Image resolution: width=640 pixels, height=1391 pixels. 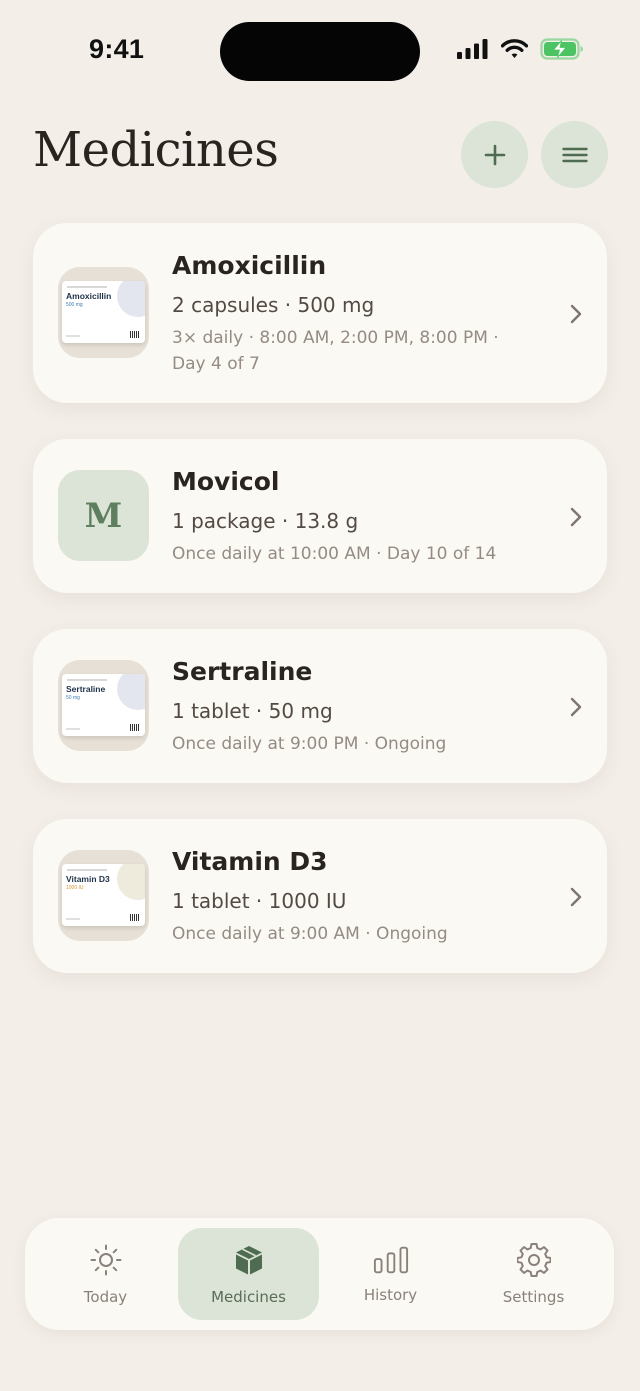 What do you see at coordinates (252, 711) in the screenshot?
I see `medicine-dose: 1 tablet · 50 mg` at bounding box center [252, 711].